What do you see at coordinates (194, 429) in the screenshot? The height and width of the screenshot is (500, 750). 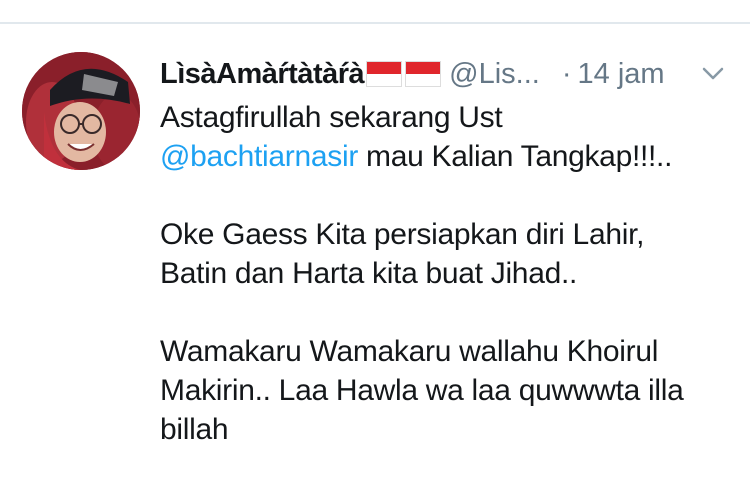 I see `tweet-line: billah` at bounding box center [194, 429].